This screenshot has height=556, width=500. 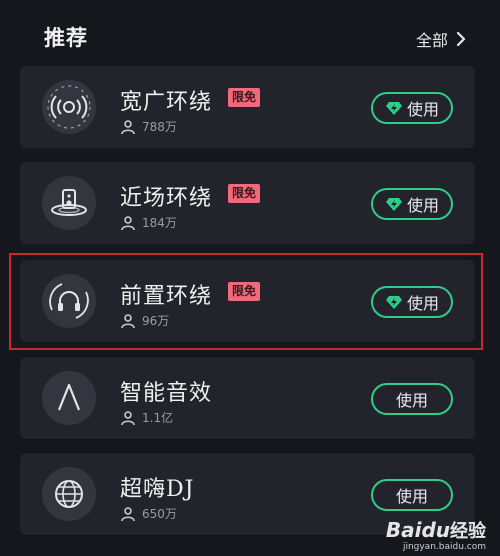 I want to click on list-item-smart-effect: 智能音效 1.1亿 使用, so click(x=247, y=398).